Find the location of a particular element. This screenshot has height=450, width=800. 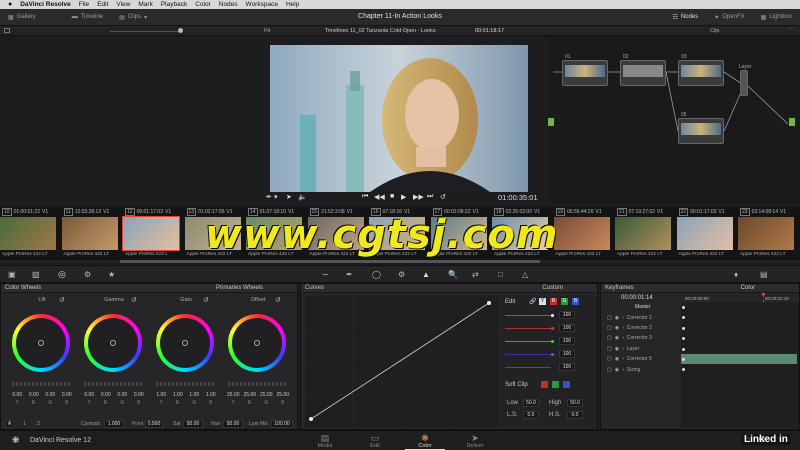

mode-a-button: A is located at coordinates (9, 424).